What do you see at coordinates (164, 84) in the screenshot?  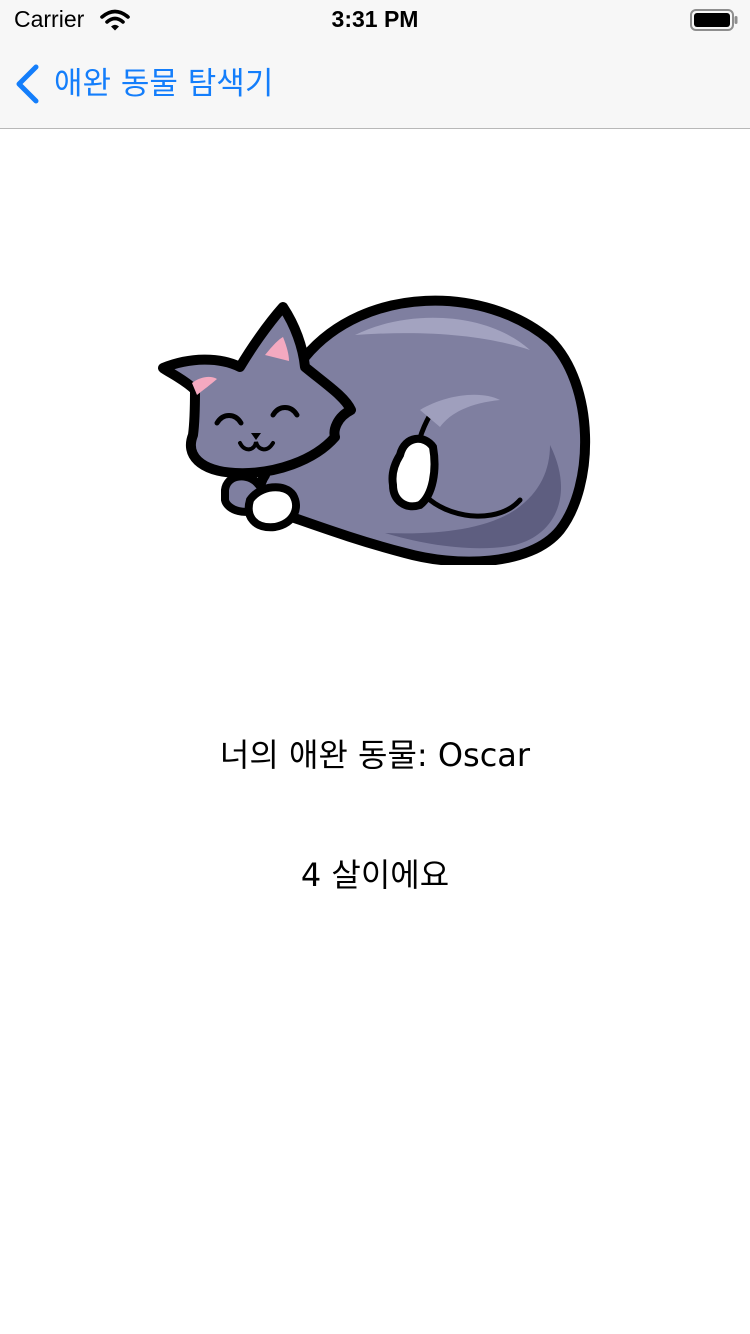 I see `back-button-label: 애완 동물 탐색기` at bounding box center [164, 84].